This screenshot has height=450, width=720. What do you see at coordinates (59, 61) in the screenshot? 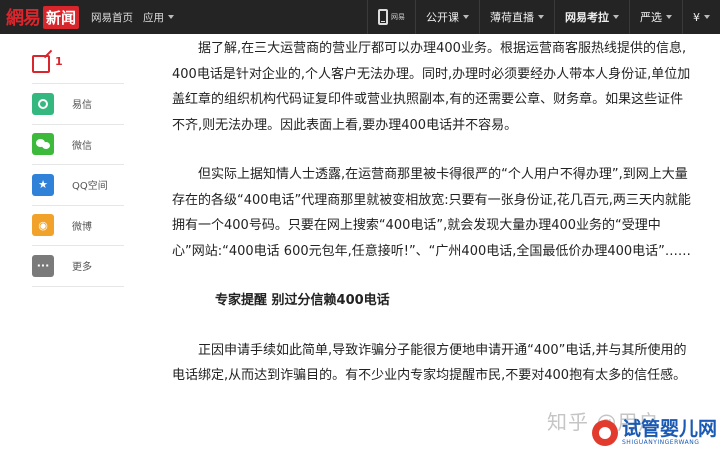
I see `comment-count: 1` at bounding box center [59, 61].